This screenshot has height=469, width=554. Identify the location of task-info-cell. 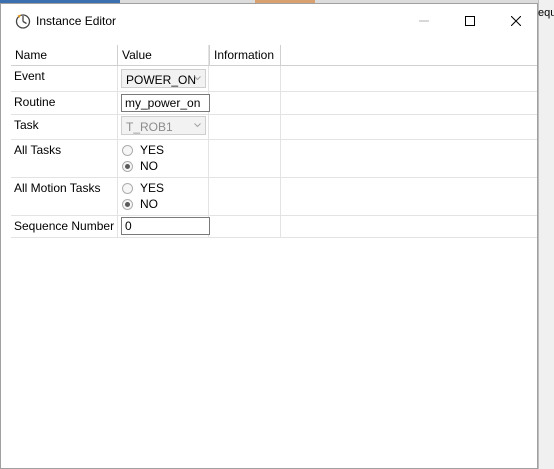
(245, 127).